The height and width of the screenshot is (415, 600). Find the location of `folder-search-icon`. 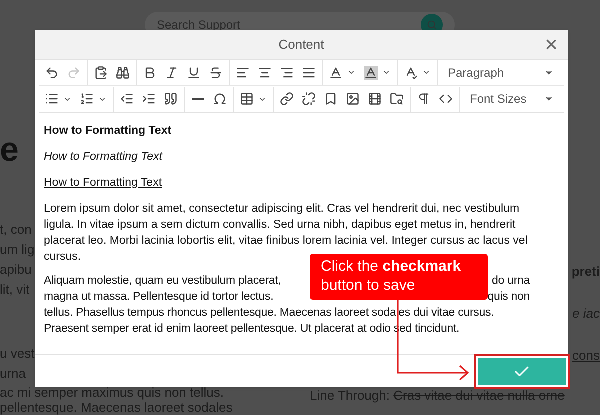

folder-search-icon is located at coordinates (397, 99).